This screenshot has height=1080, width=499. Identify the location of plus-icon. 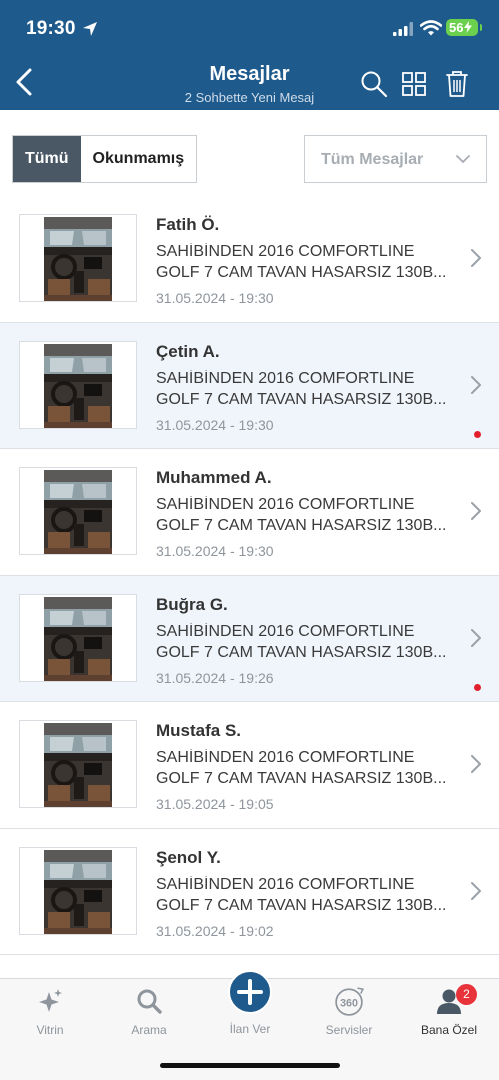
(250, 992).